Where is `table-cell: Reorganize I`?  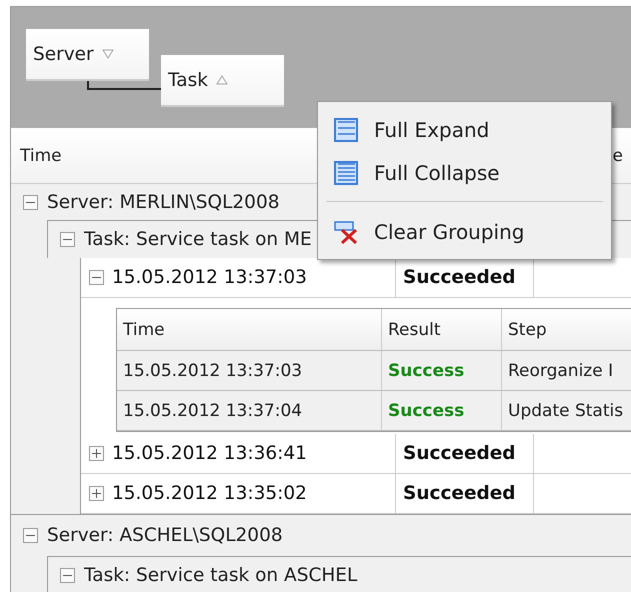
table-cell: Reorganize I is located at coordinates (561, 370).